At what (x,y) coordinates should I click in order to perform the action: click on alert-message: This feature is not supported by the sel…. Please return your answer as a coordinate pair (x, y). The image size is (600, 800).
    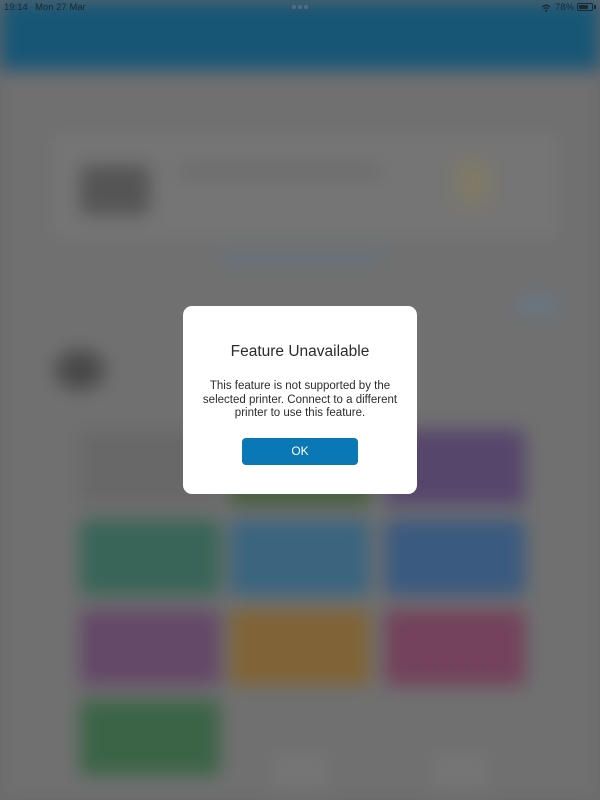
    Looking at the image, I should click on (300, 399).